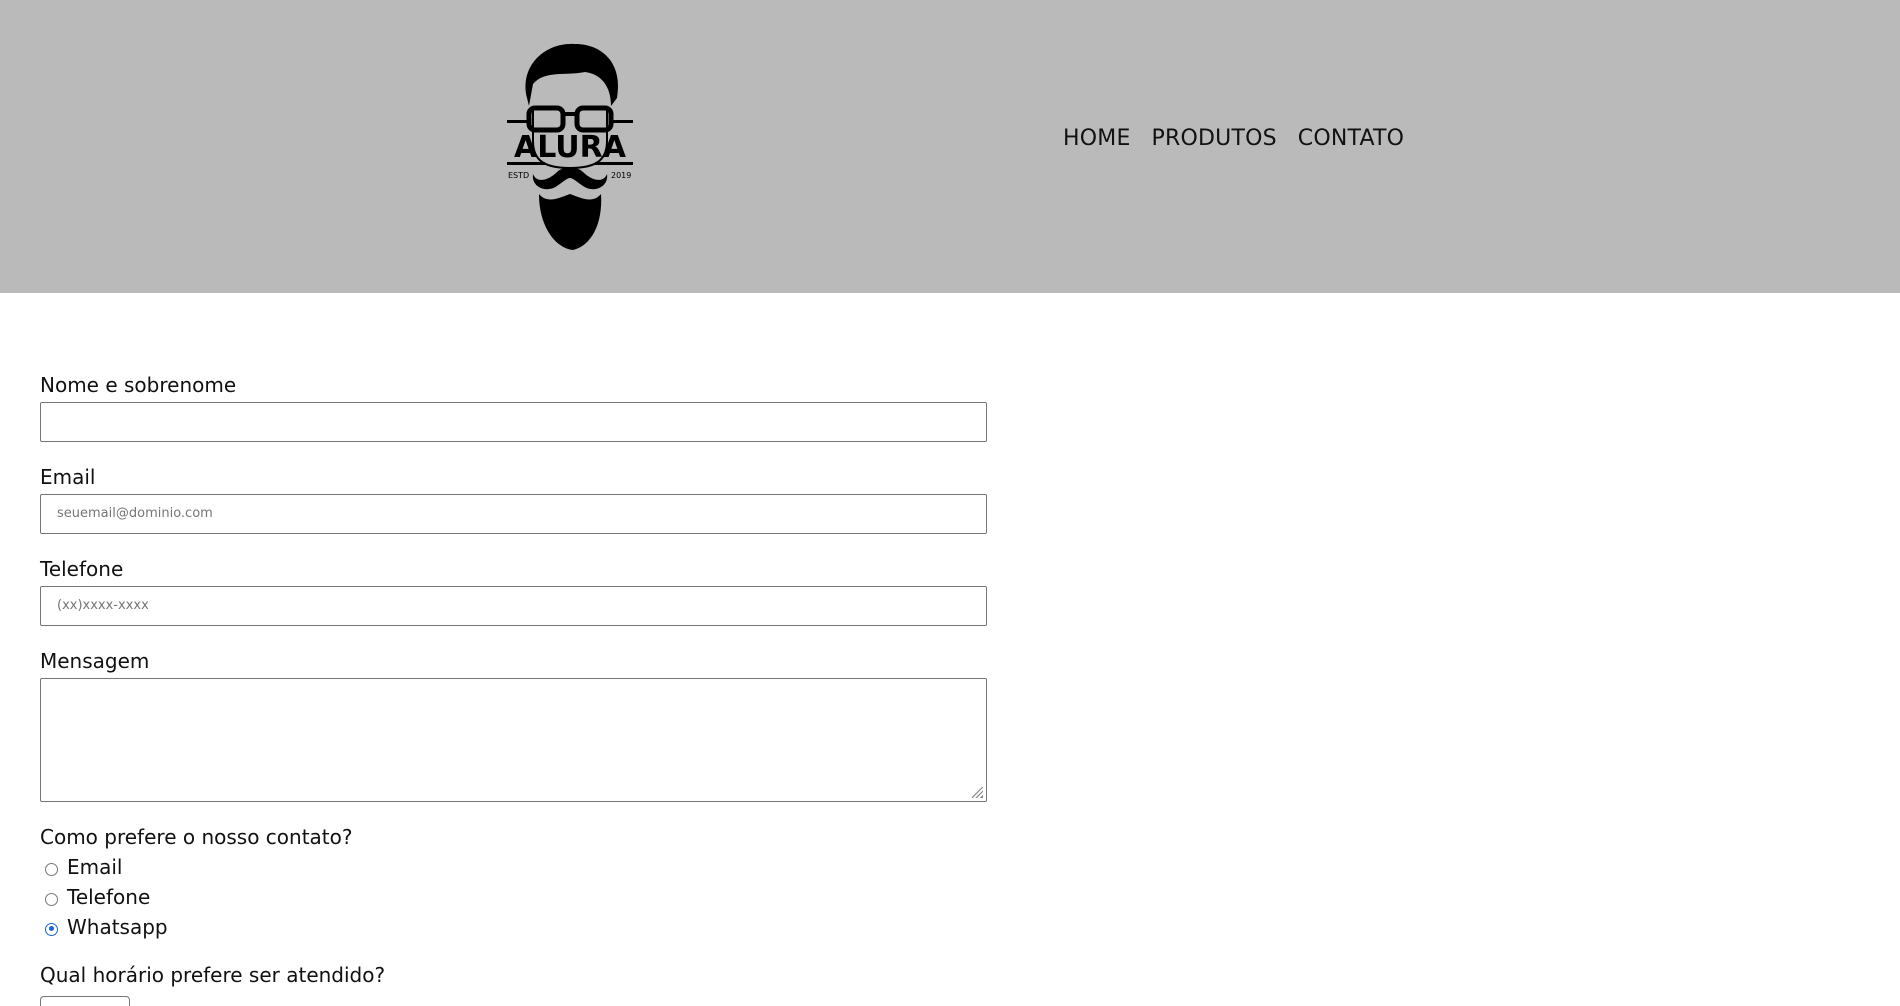 The width and height of the screenshot is (1900, 1006). What do you see at coordinates (518, 175) in the screenshot?
I see `svg-text: ESTD` at bounding box center [518, 175].